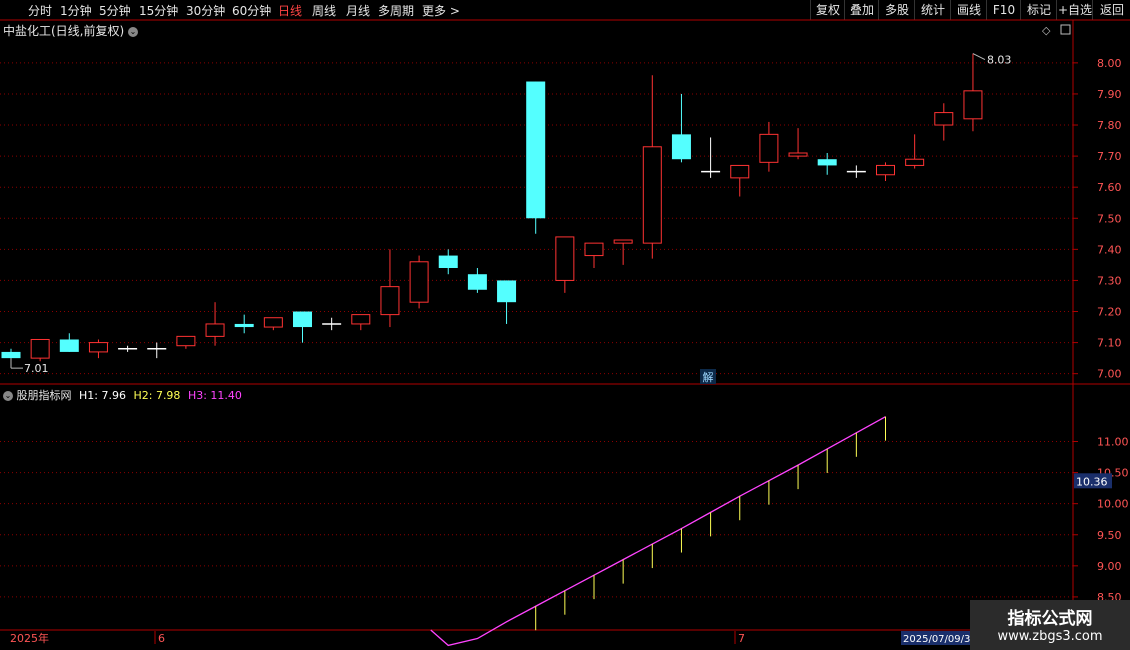 The width and height of the screenshot is (1130, 650). I want to click on h3-line, so click(658, 531).